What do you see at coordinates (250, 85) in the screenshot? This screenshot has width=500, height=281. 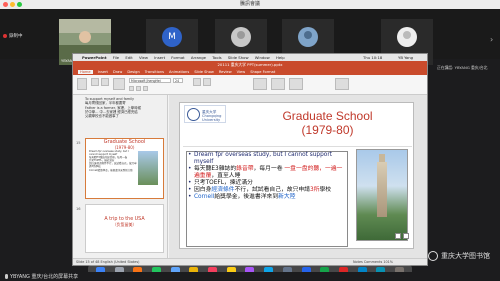 I see `ribbon-toolbar: Microsoft JhengHei 24` at bounding box center [250, 85].